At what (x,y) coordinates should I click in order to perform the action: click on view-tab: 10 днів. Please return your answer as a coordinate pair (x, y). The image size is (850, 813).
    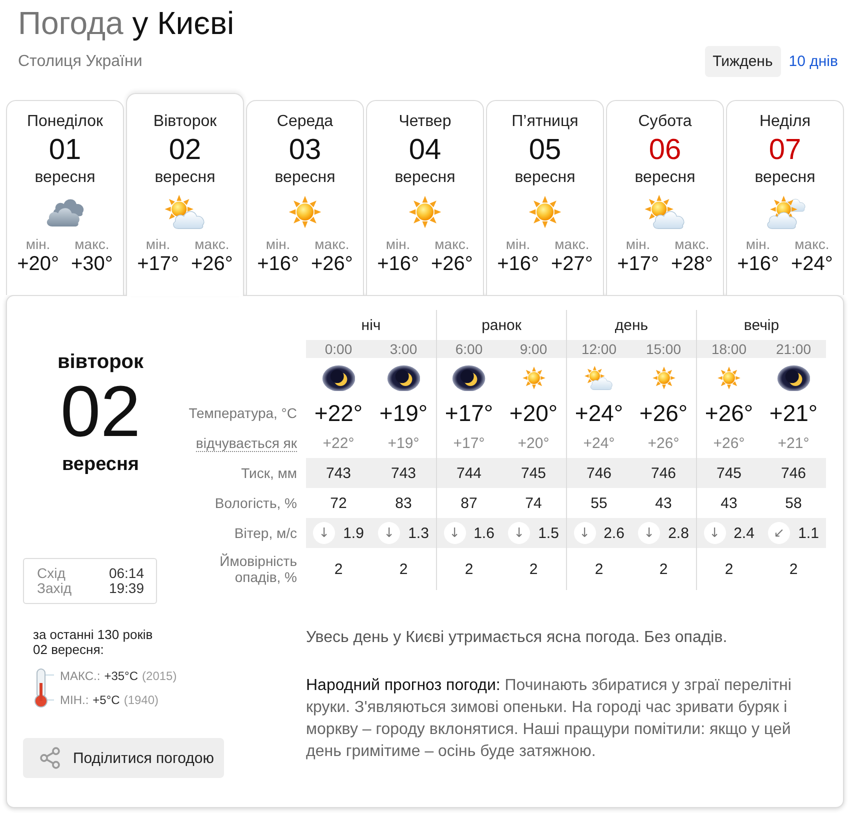
    Looking at the image, I should click on (813, 61).